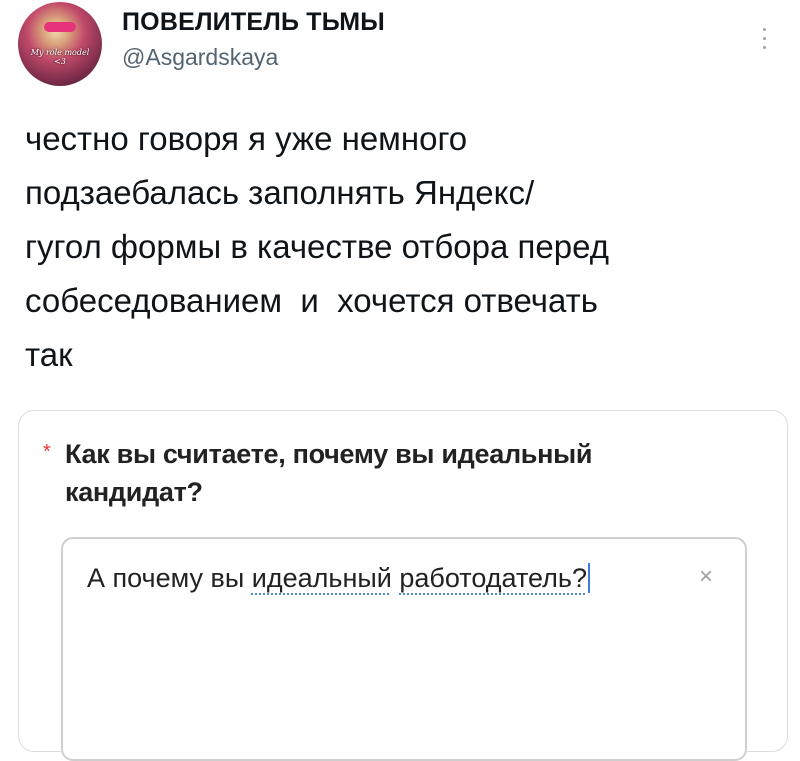  I want to click on avatar-sunglasses, so click(60, 27).